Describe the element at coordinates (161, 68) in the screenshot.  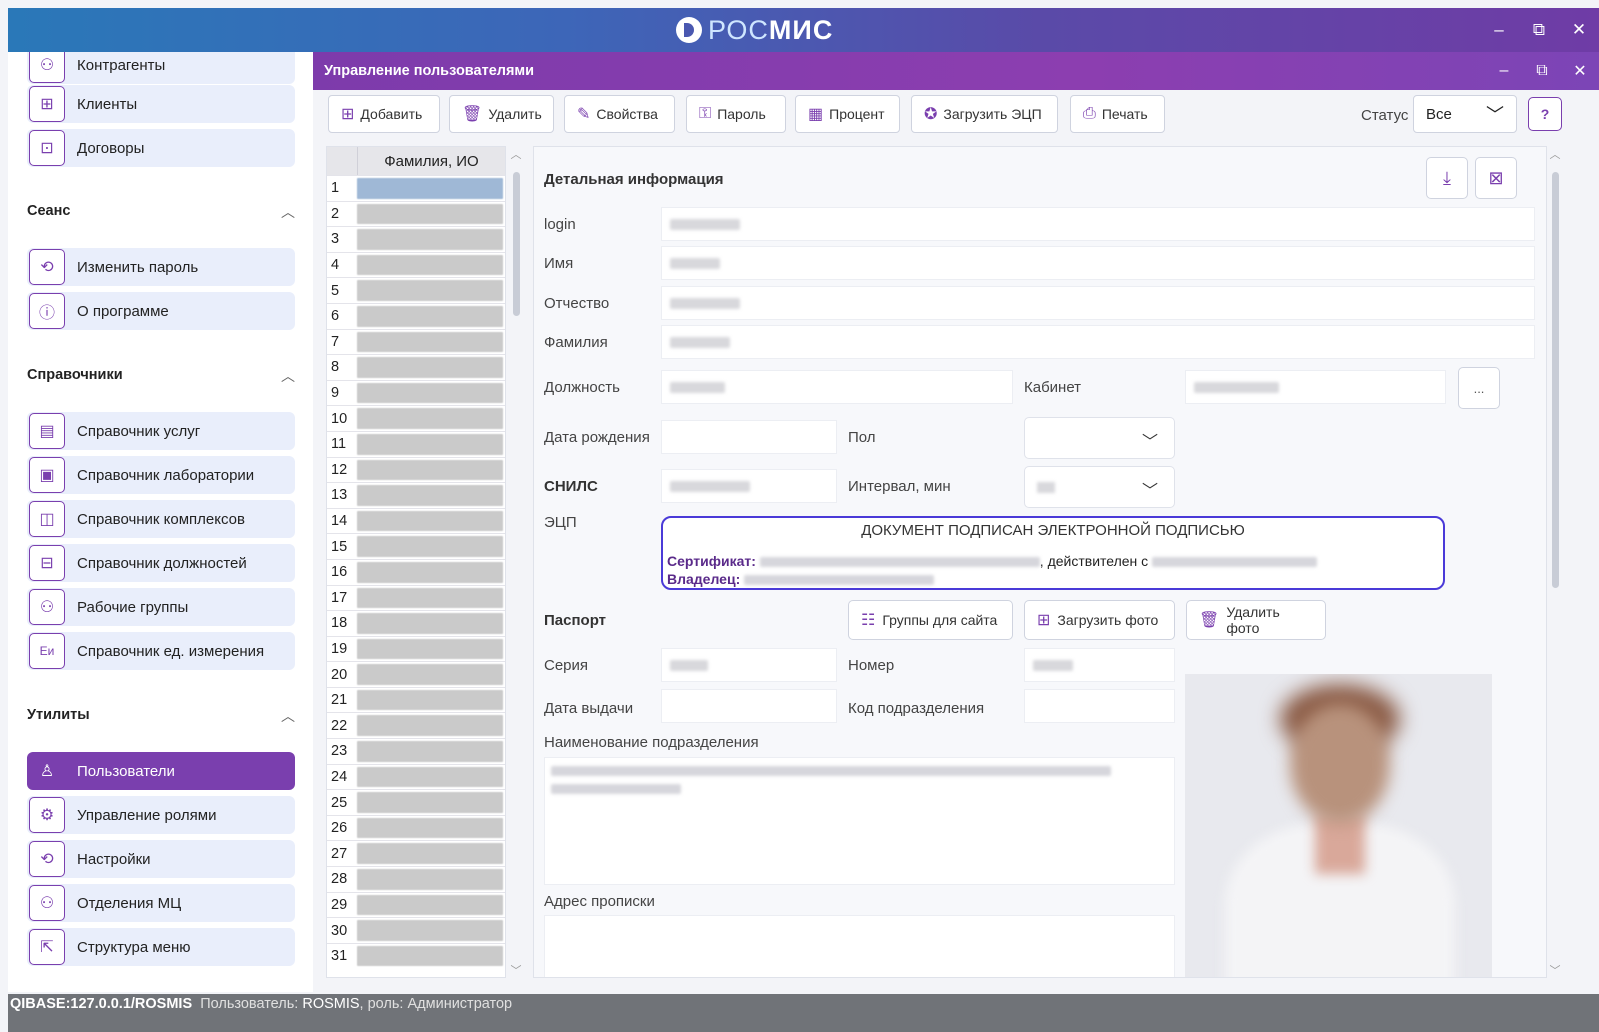
I see `sidebar-item-contractors: ⚇ Контрагенты` at that location.